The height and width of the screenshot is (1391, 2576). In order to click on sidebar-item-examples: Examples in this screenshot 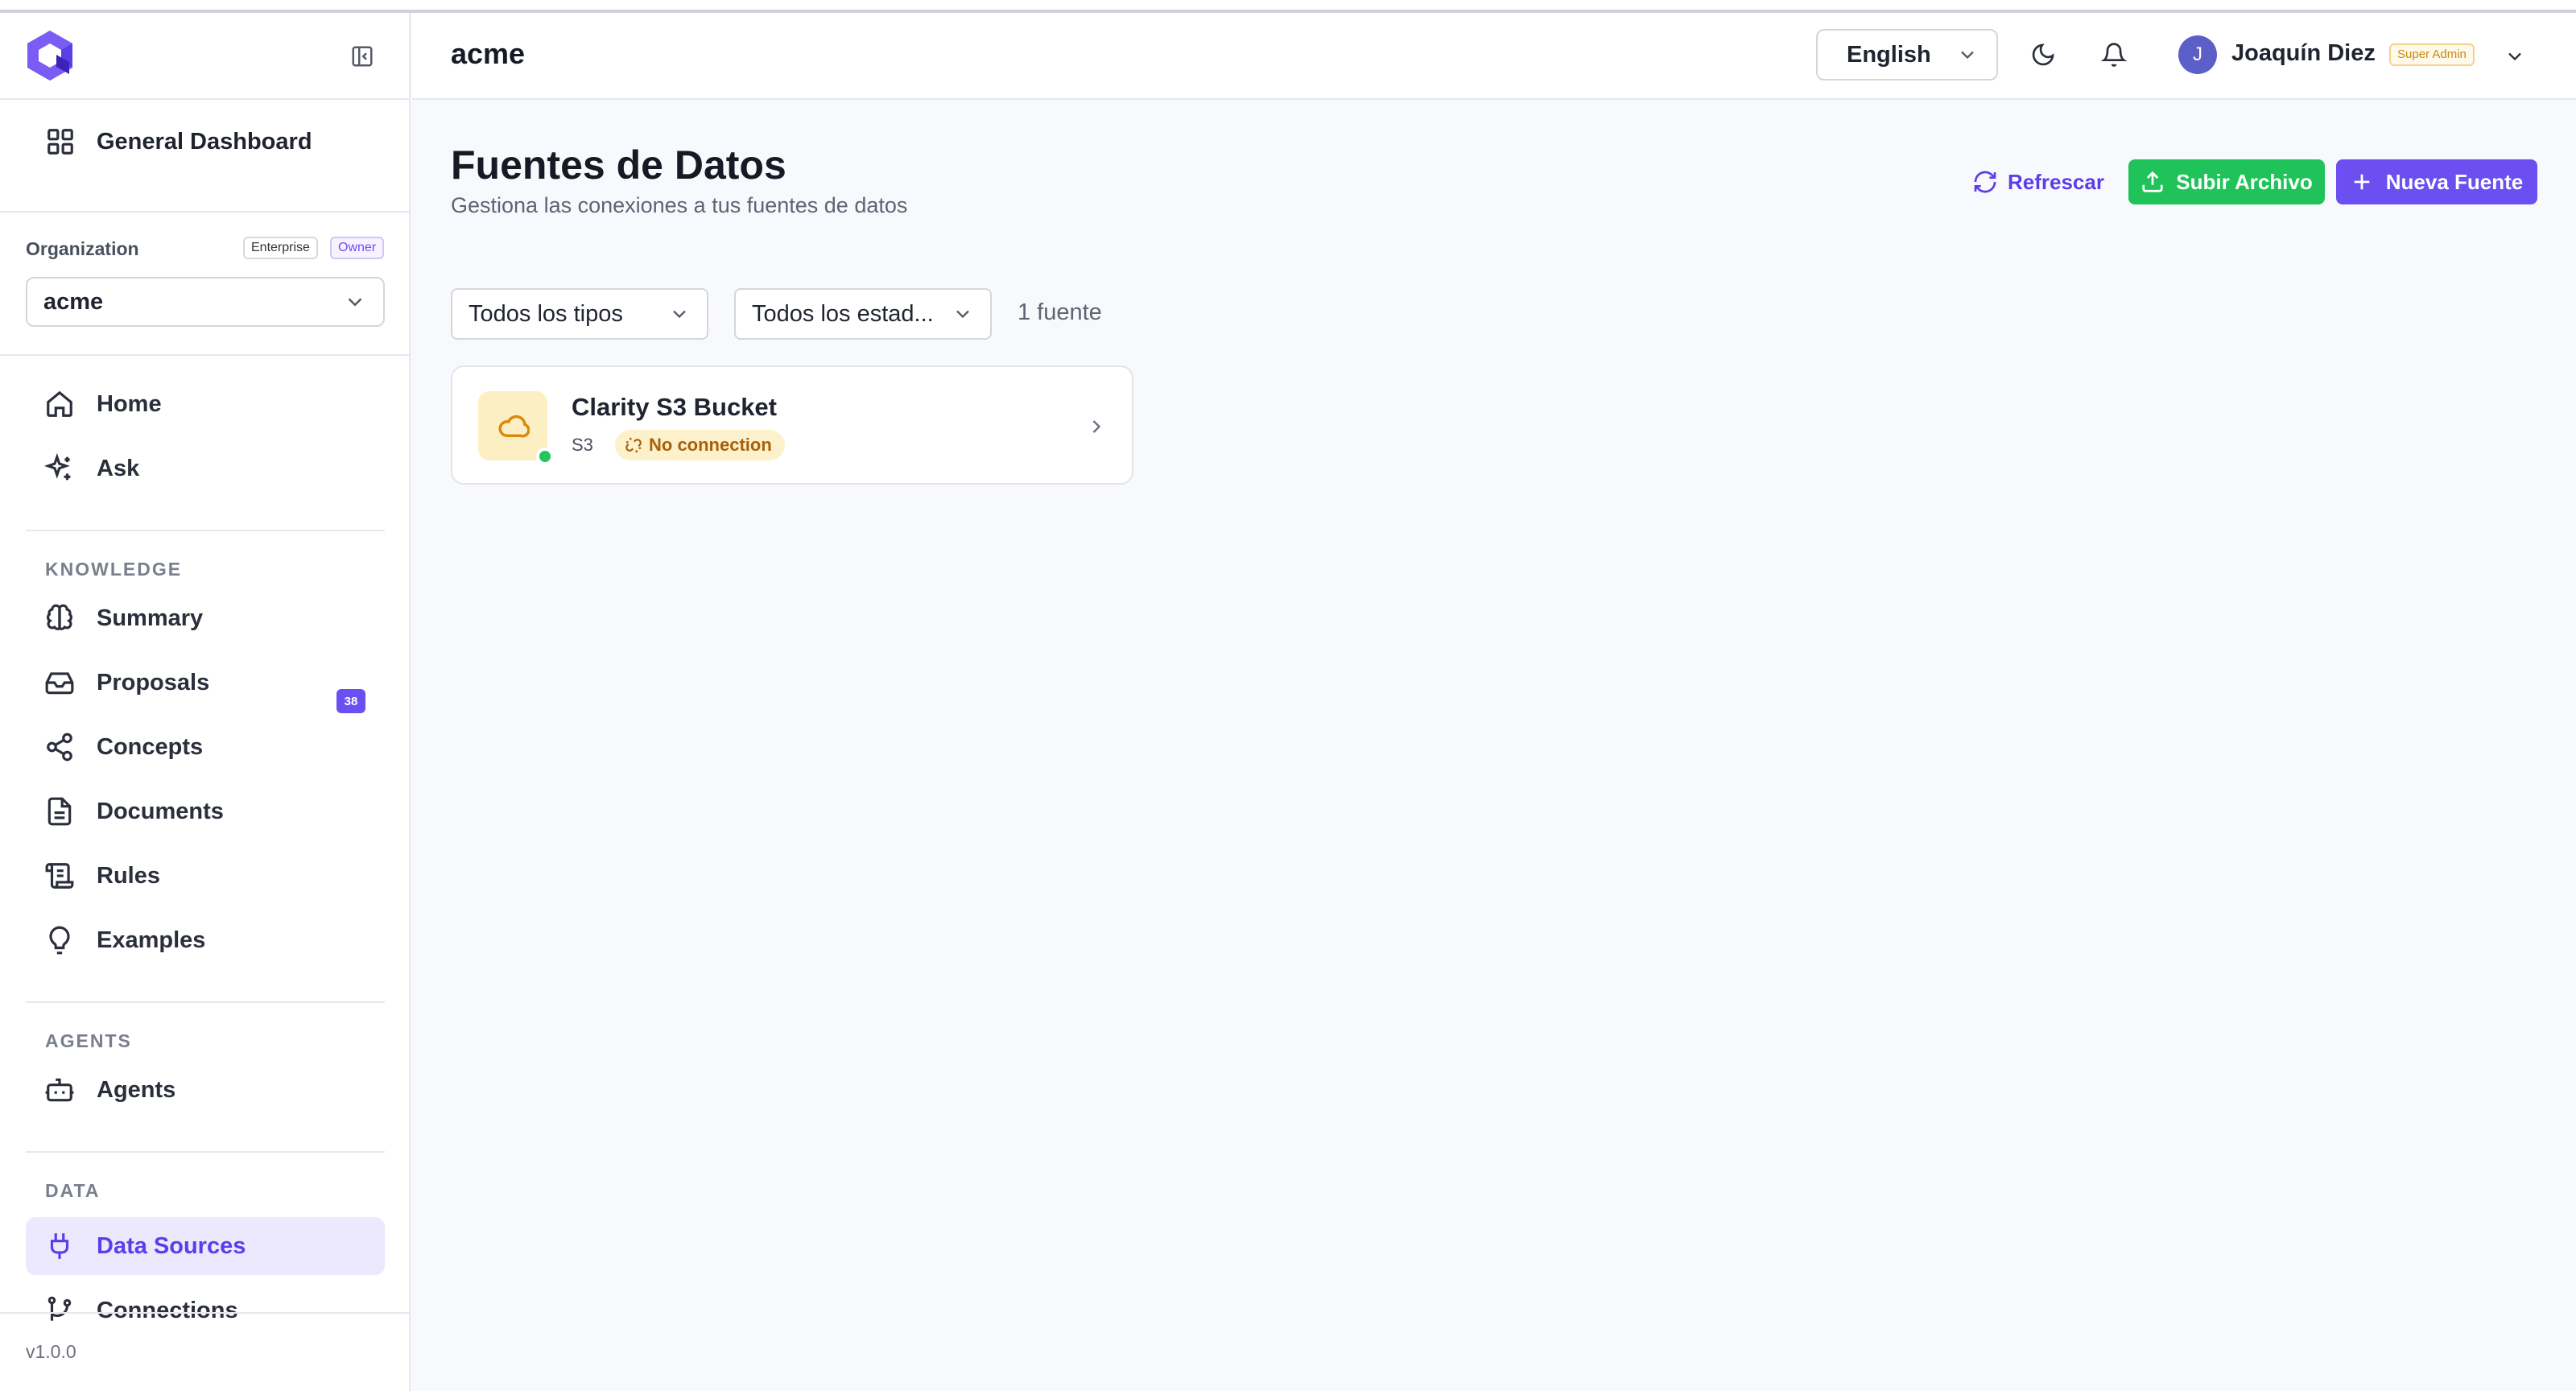, I will do `click(205, 940)`.